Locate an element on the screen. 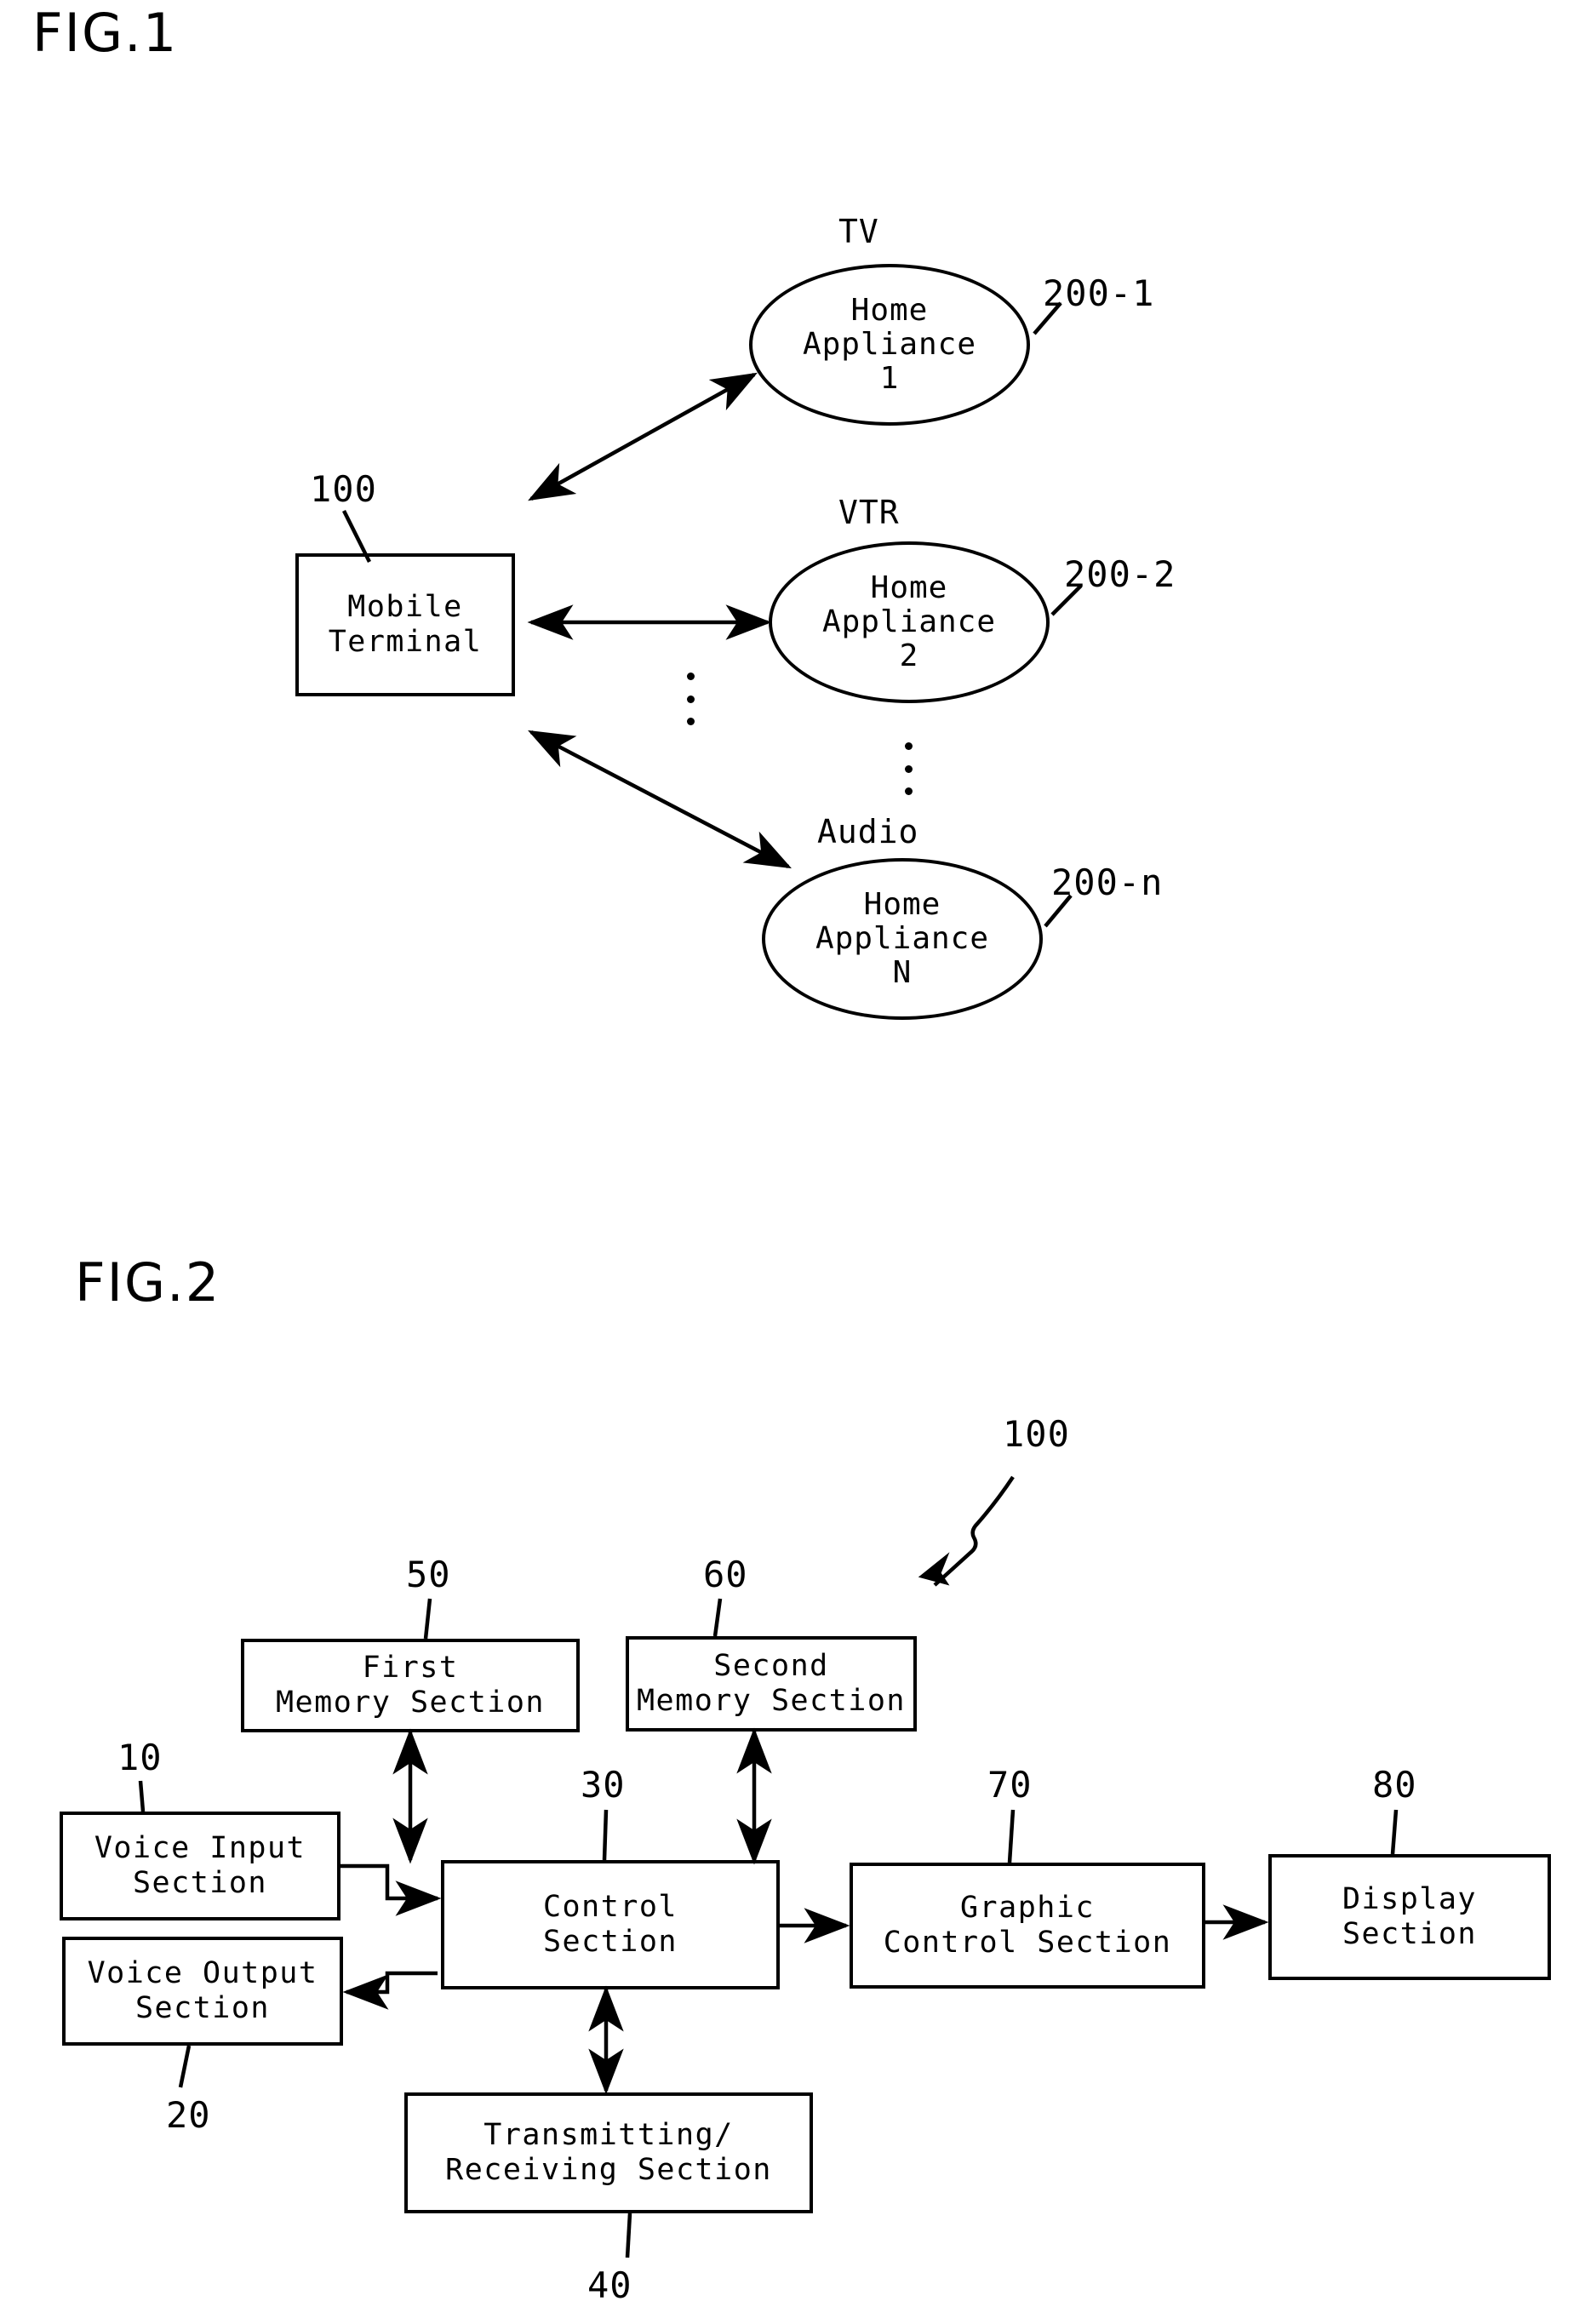  link-control-voice-output is located at coordinates (390, 1990).